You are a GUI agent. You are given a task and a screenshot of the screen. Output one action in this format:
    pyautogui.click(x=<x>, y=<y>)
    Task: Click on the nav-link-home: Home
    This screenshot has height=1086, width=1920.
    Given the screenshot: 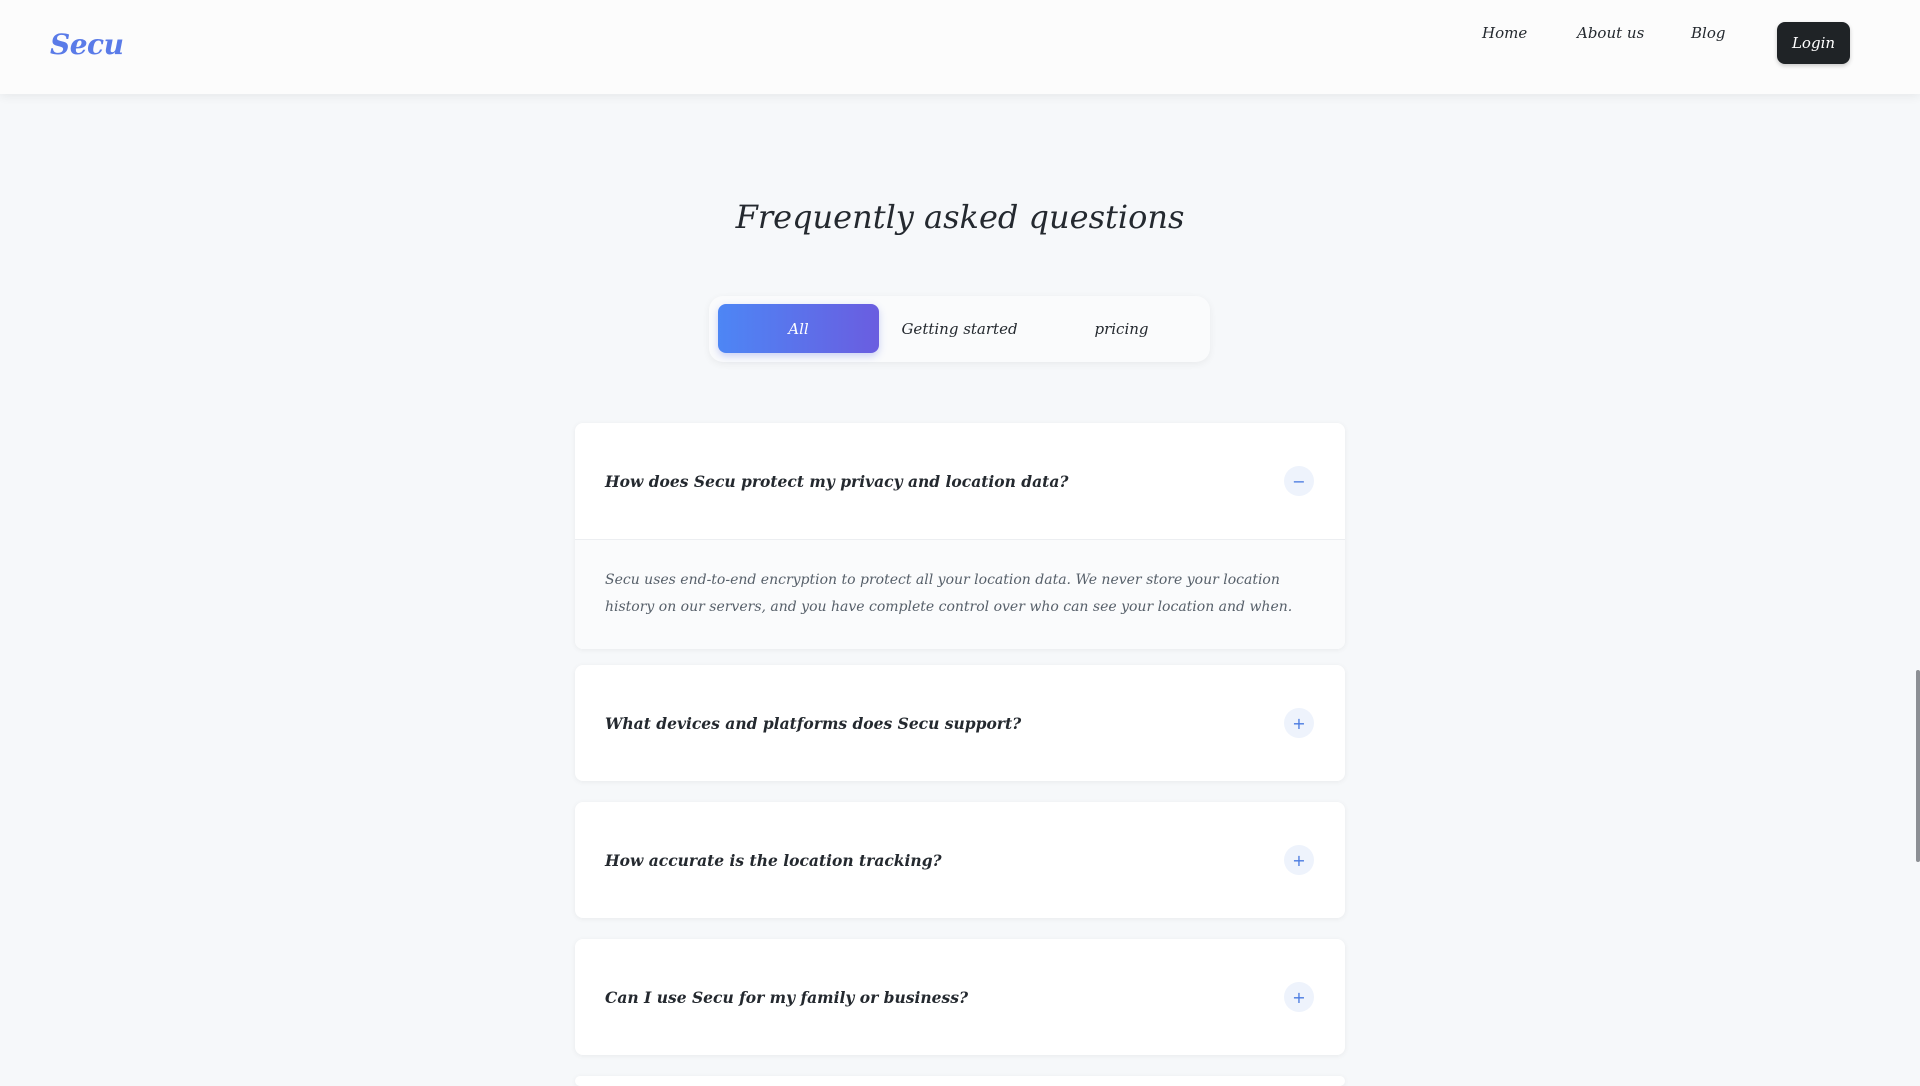 What is the action you would take?
    pyautogui.click(x=1504, y=33)
    